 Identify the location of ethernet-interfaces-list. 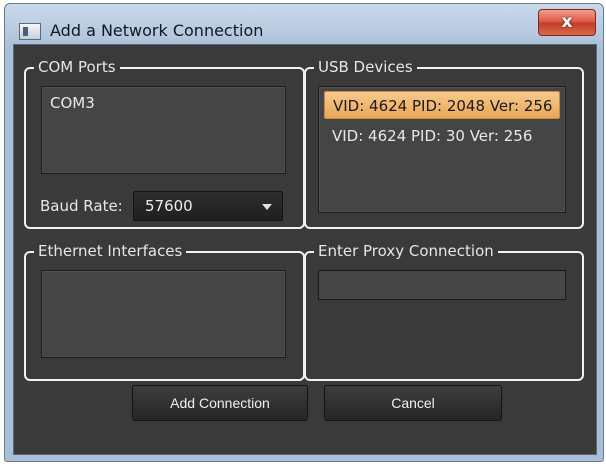
(163, 314).